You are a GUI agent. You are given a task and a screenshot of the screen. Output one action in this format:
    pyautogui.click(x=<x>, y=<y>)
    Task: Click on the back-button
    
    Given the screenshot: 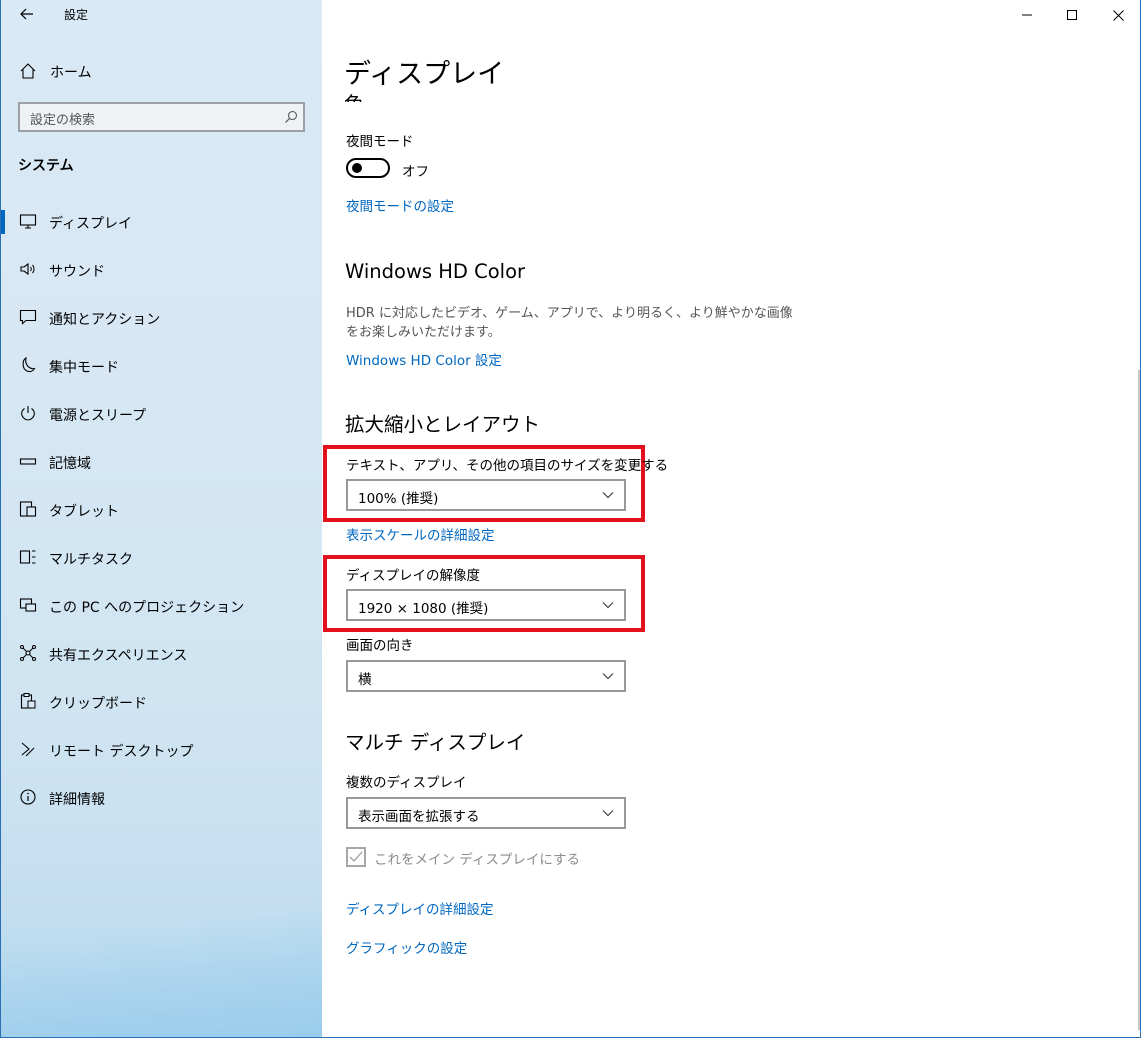 What is the action you would take?
    pyautogui.click(x=27, y=14)
    